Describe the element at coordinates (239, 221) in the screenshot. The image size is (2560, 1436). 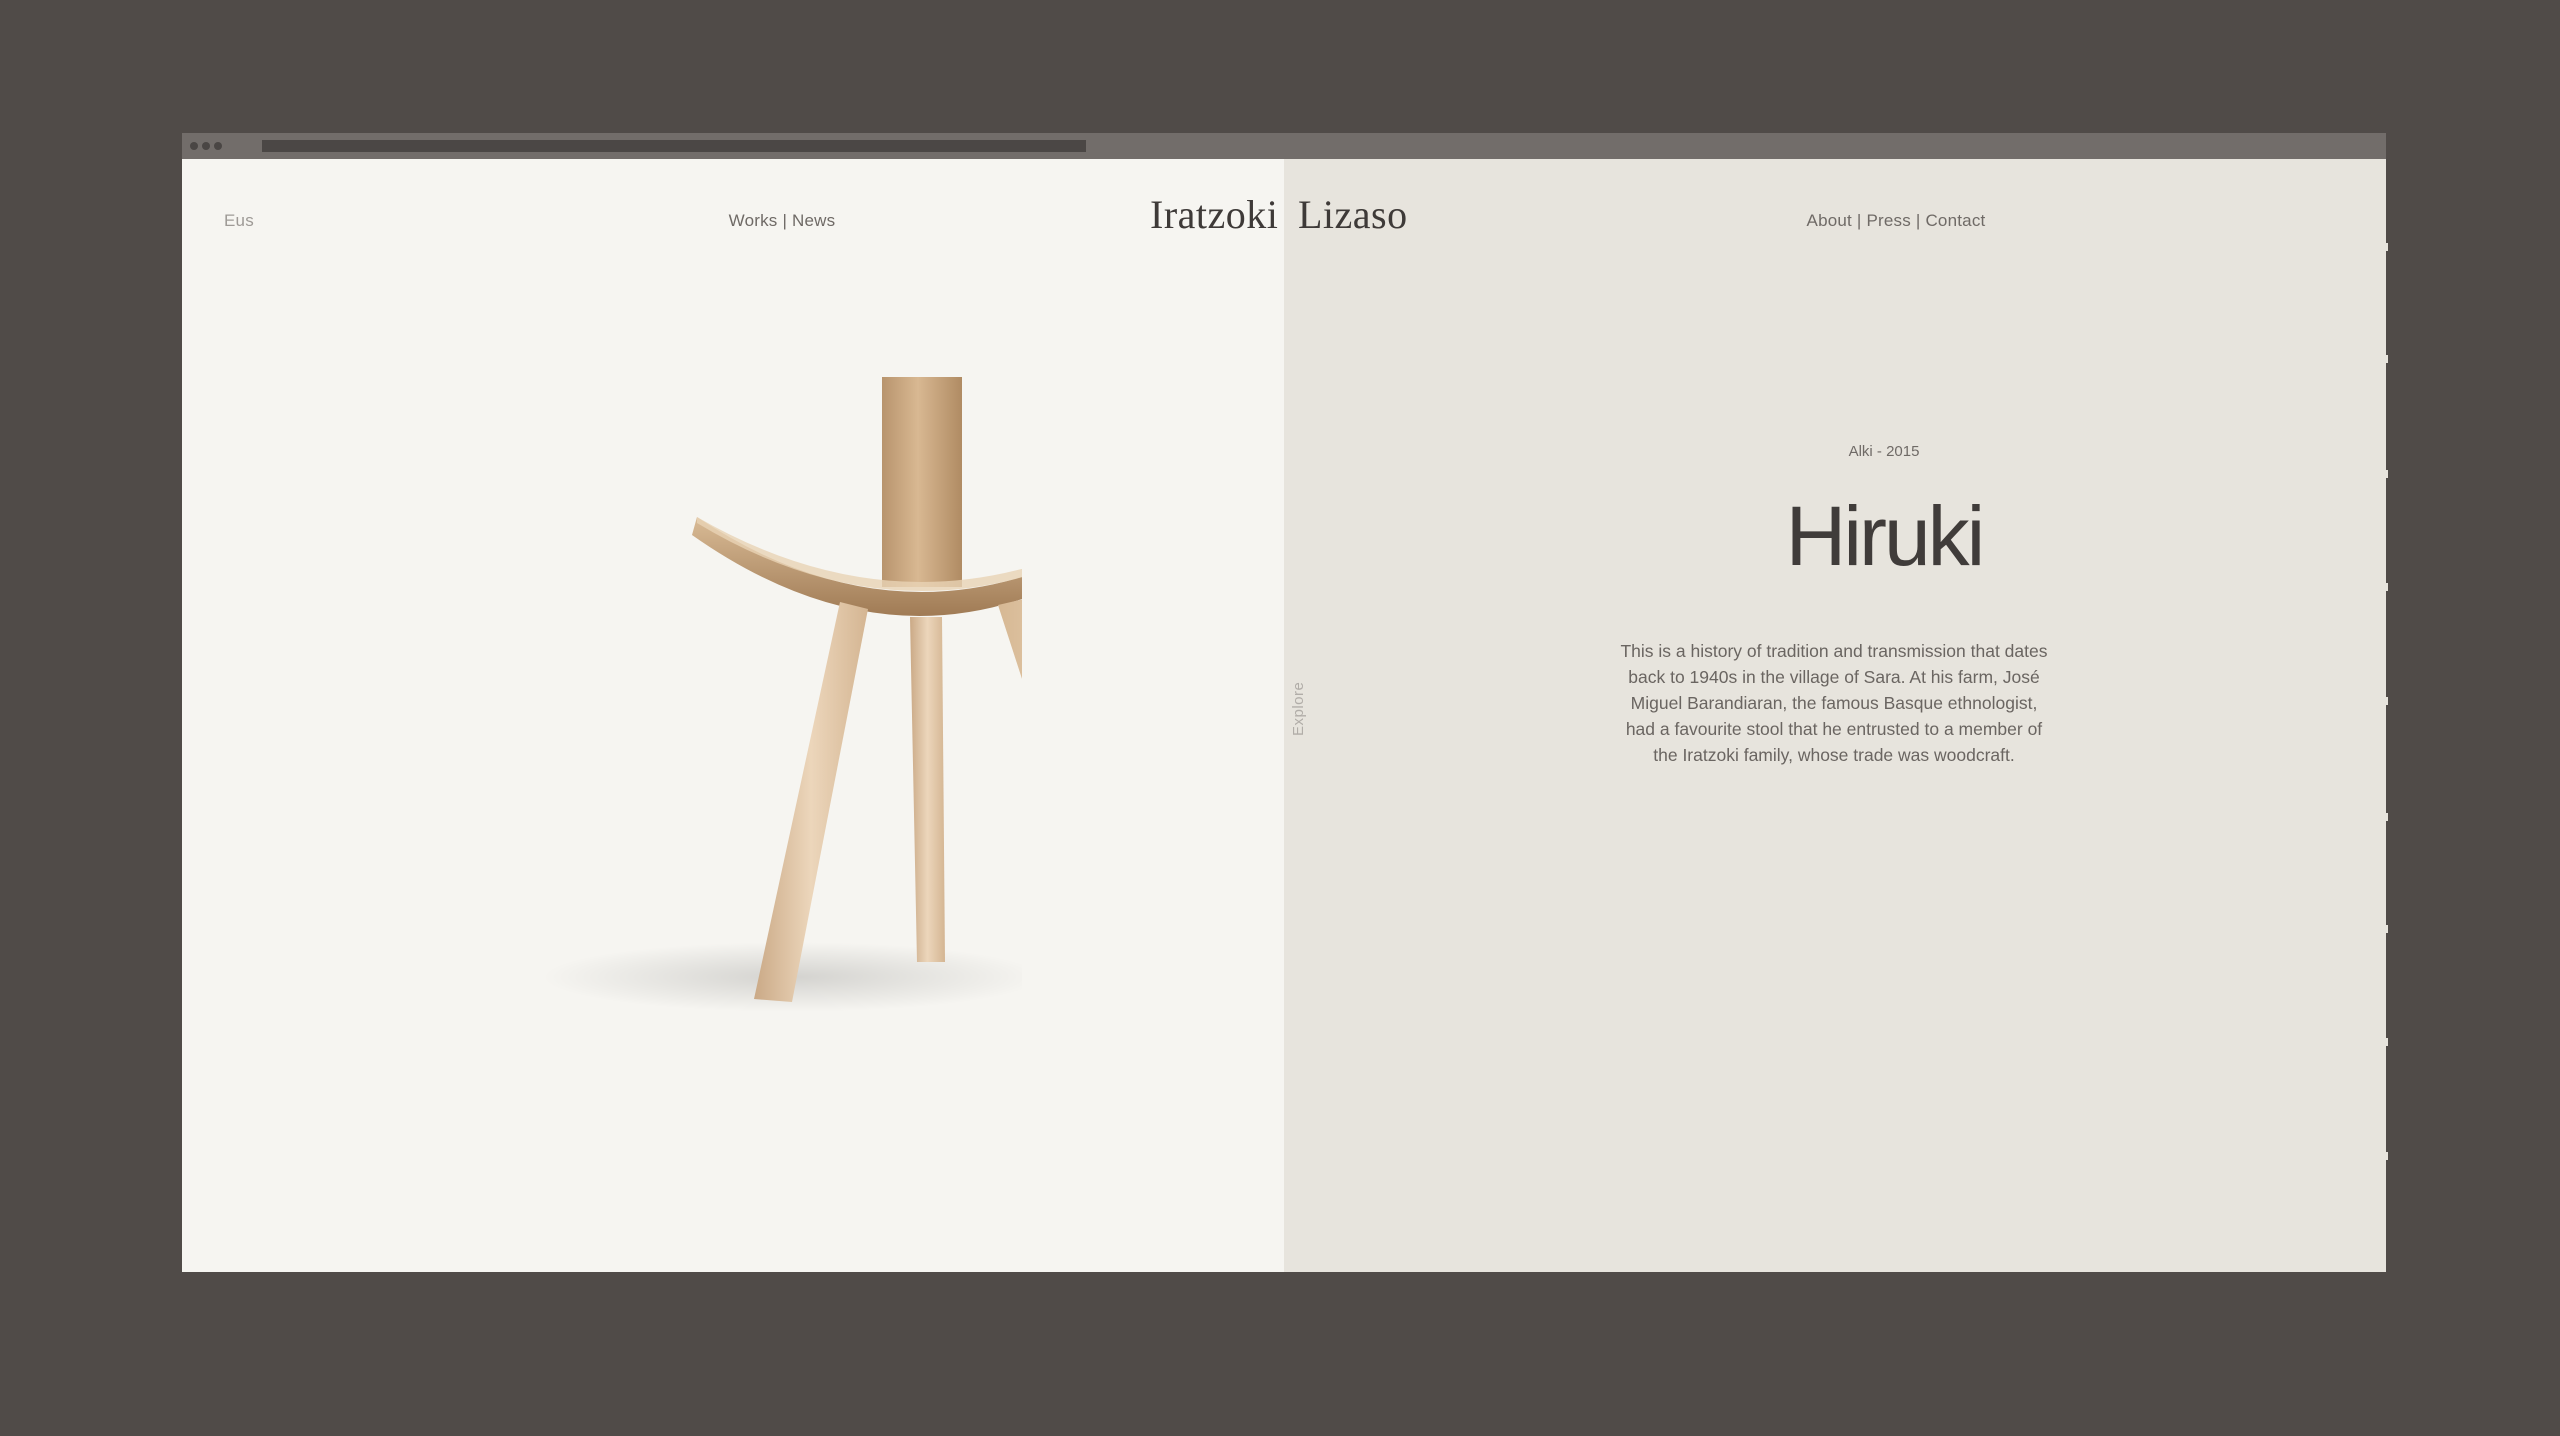
I see `language-switch: Eus` at that location.